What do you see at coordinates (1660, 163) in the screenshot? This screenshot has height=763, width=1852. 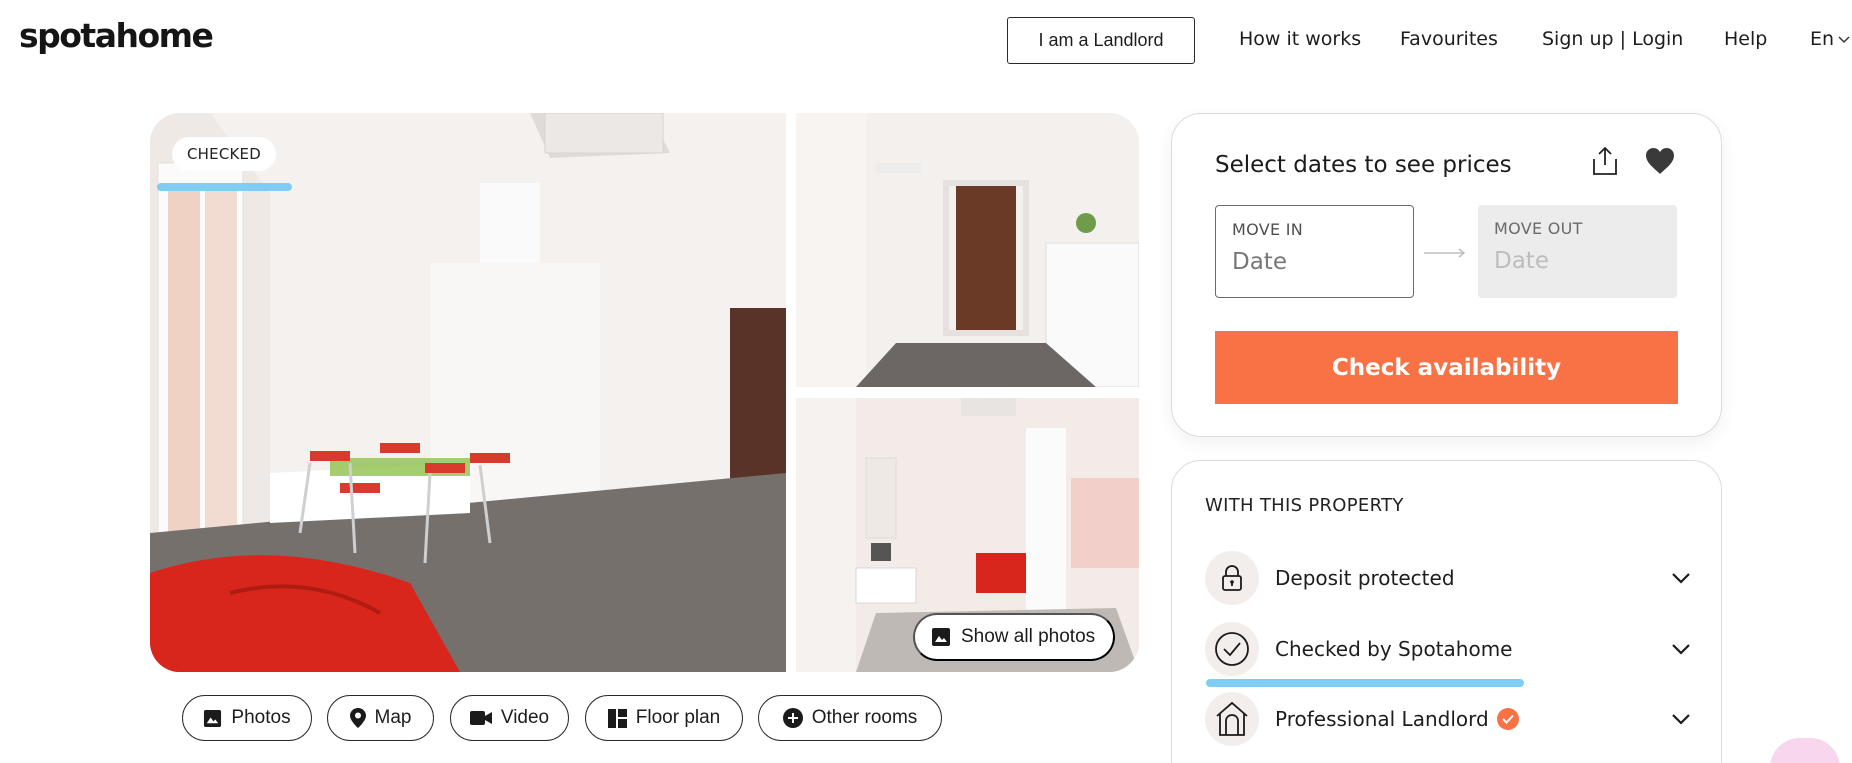 I see `heart-icon` at bounding box center [1660, 163].